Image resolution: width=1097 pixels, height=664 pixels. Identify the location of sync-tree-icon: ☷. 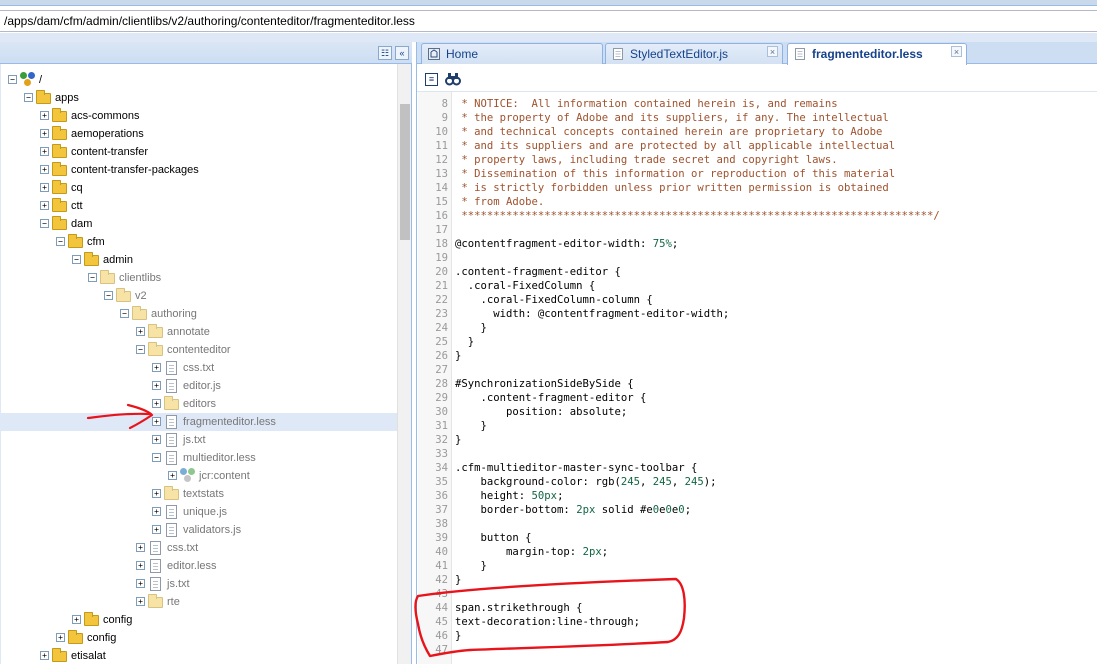
(385, 53).